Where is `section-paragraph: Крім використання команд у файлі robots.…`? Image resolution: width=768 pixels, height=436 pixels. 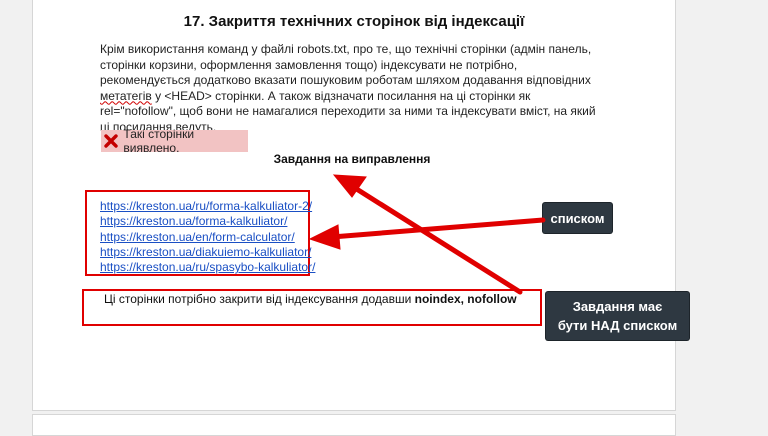
section-paragraph: Крім використання команд у файлі robots.… is located at coordinates (350, 88).